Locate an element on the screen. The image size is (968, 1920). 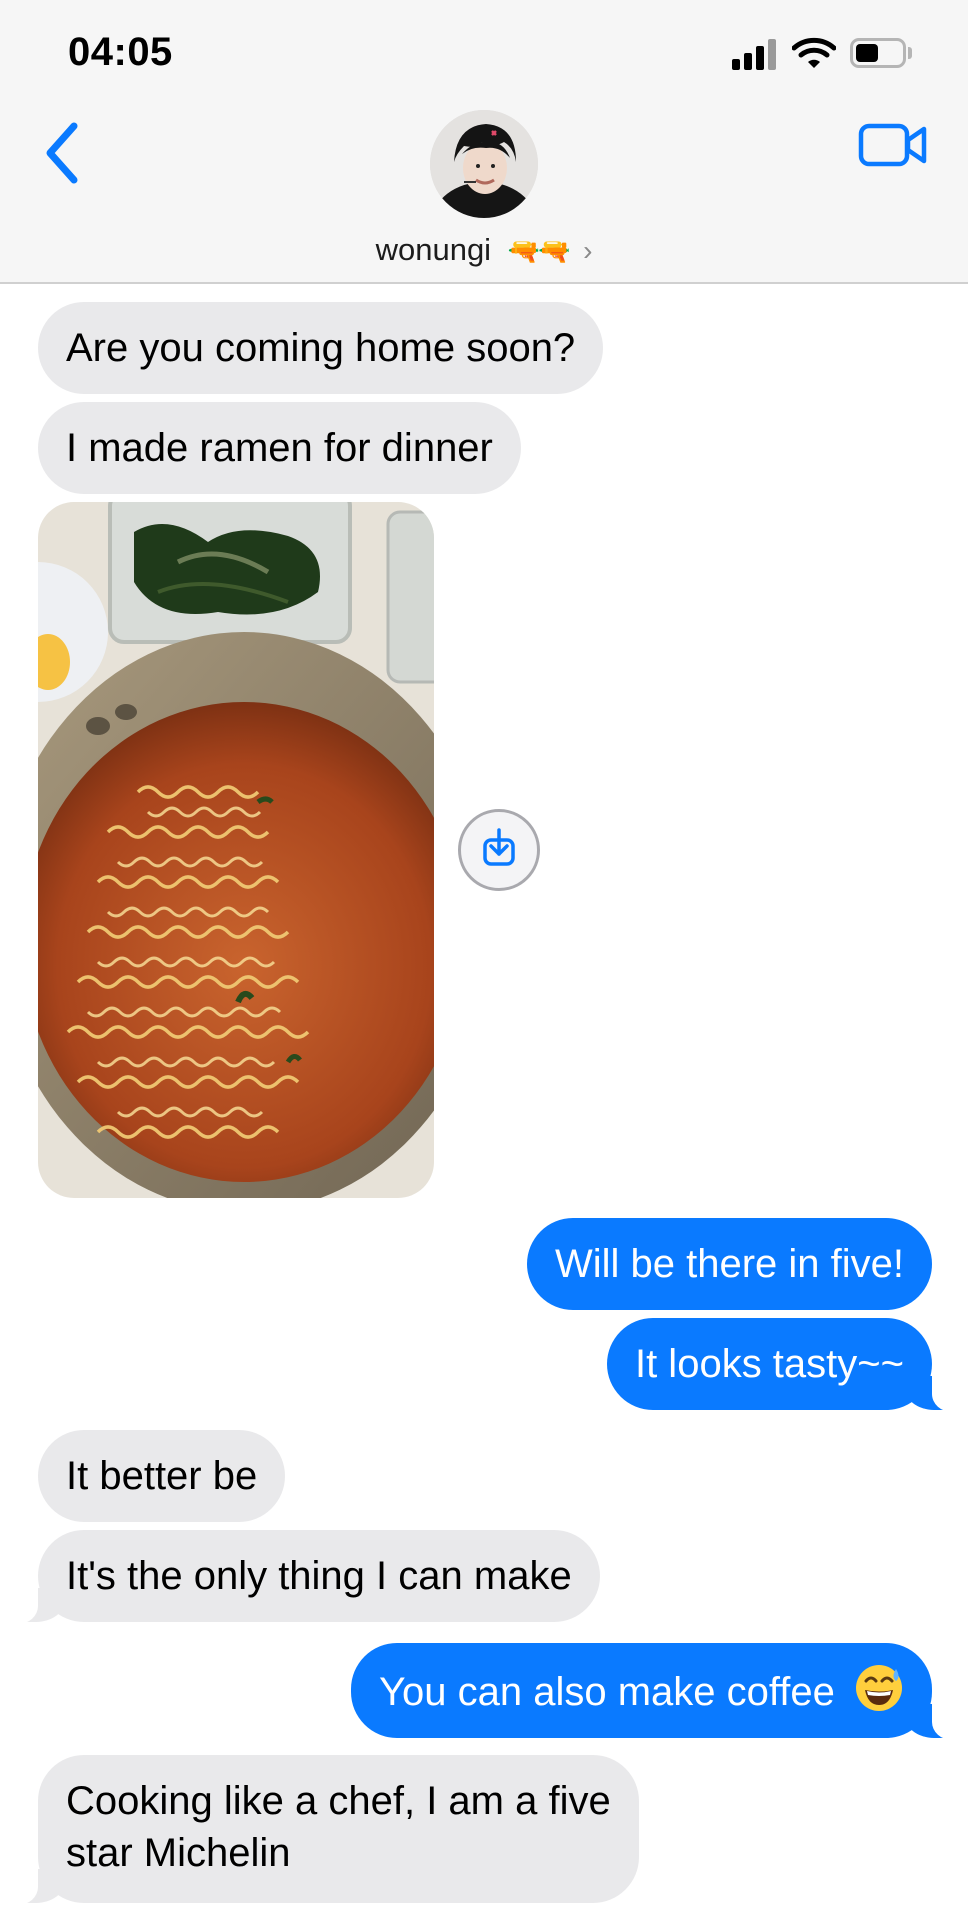
contact-name: wonungi is located at coordinates (433, 249).